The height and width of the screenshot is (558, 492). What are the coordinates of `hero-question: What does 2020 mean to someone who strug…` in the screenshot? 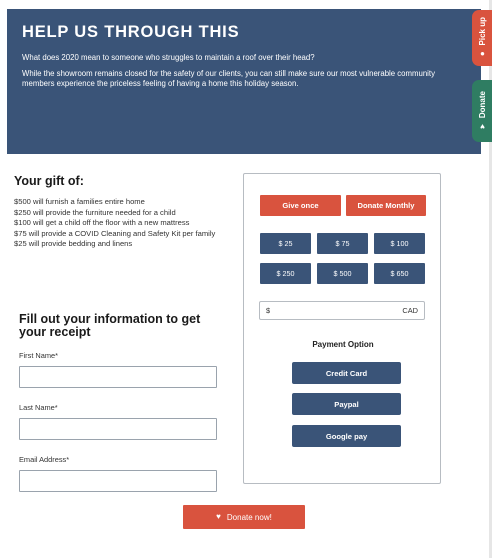 It's located at (168, 57).